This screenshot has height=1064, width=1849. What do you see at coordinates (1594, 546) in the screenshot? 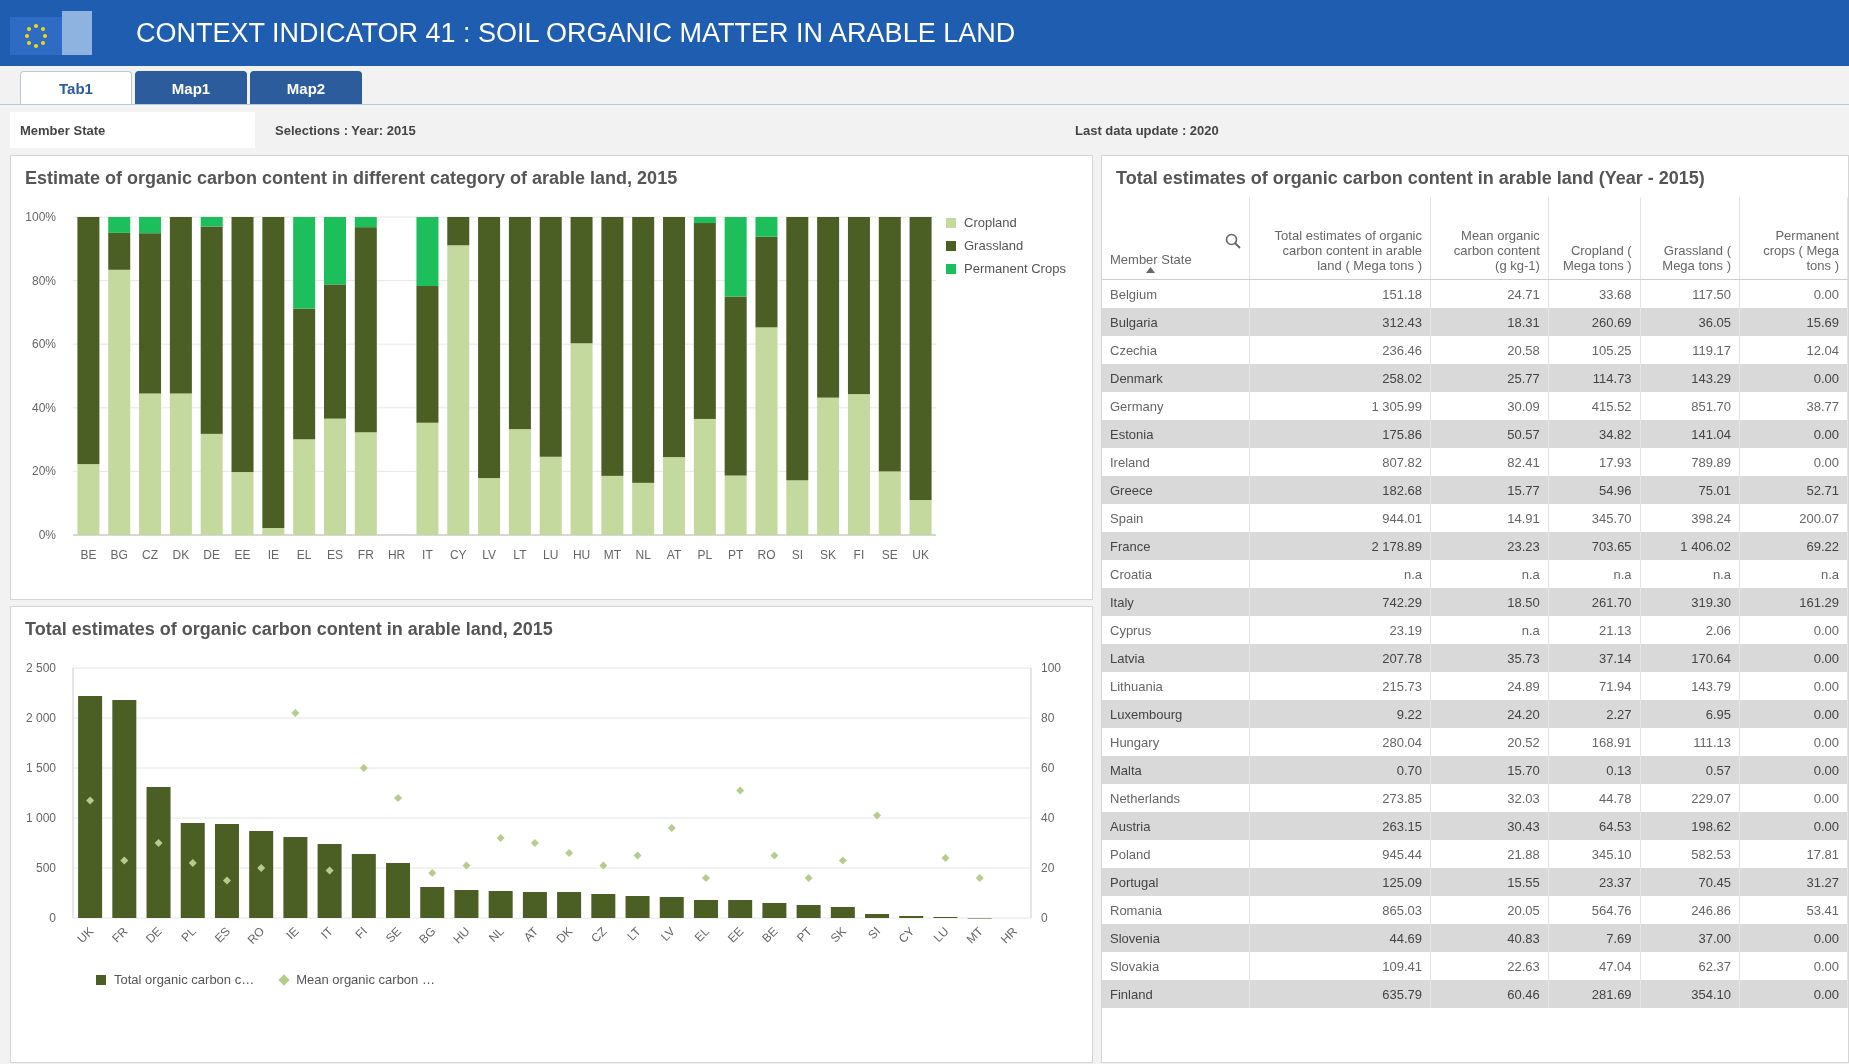
I see `table-cell: 703.65` at bounding box center [1594, 546].